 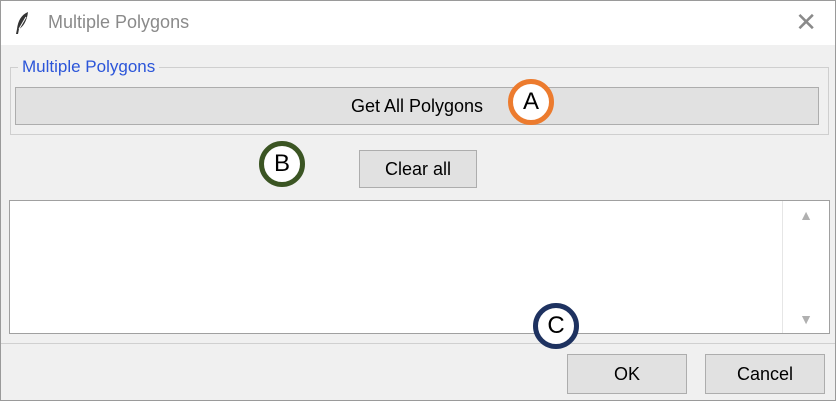 I want to click on vertical-scrollbar: ▲ ▼, so click(x=805, y=267).